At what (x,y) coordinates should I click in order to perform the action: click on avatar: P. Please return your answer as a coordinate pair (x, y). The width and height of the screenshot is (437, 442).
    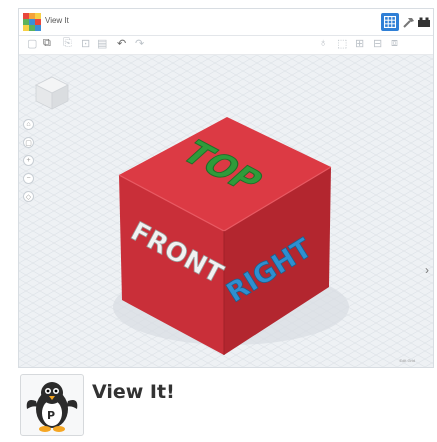
    Looking at the image, I should click on (52, 405).